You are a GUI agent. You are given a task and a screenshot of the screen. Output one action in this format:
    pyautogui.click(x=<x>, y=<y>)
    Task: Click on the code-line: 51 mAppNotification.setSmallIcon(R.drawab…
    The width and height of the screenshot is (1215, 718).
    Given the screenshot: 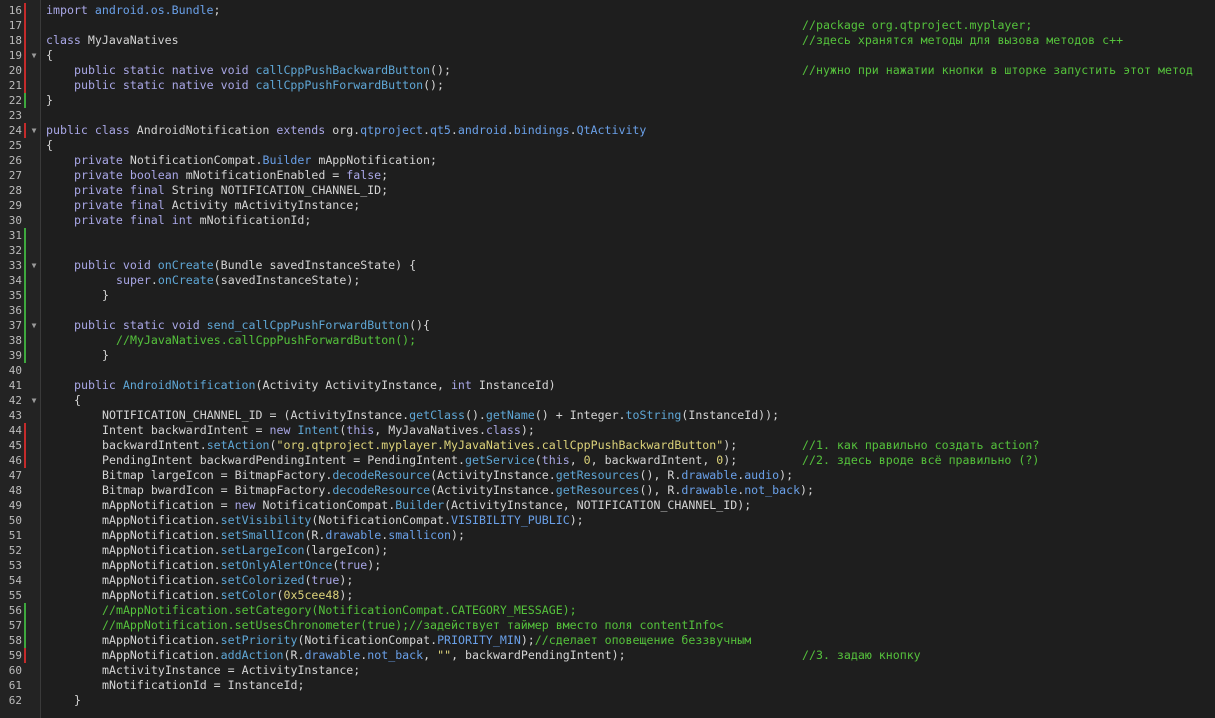 What is the action you would take?
    pyautogui.click(x=607, y=535)
    